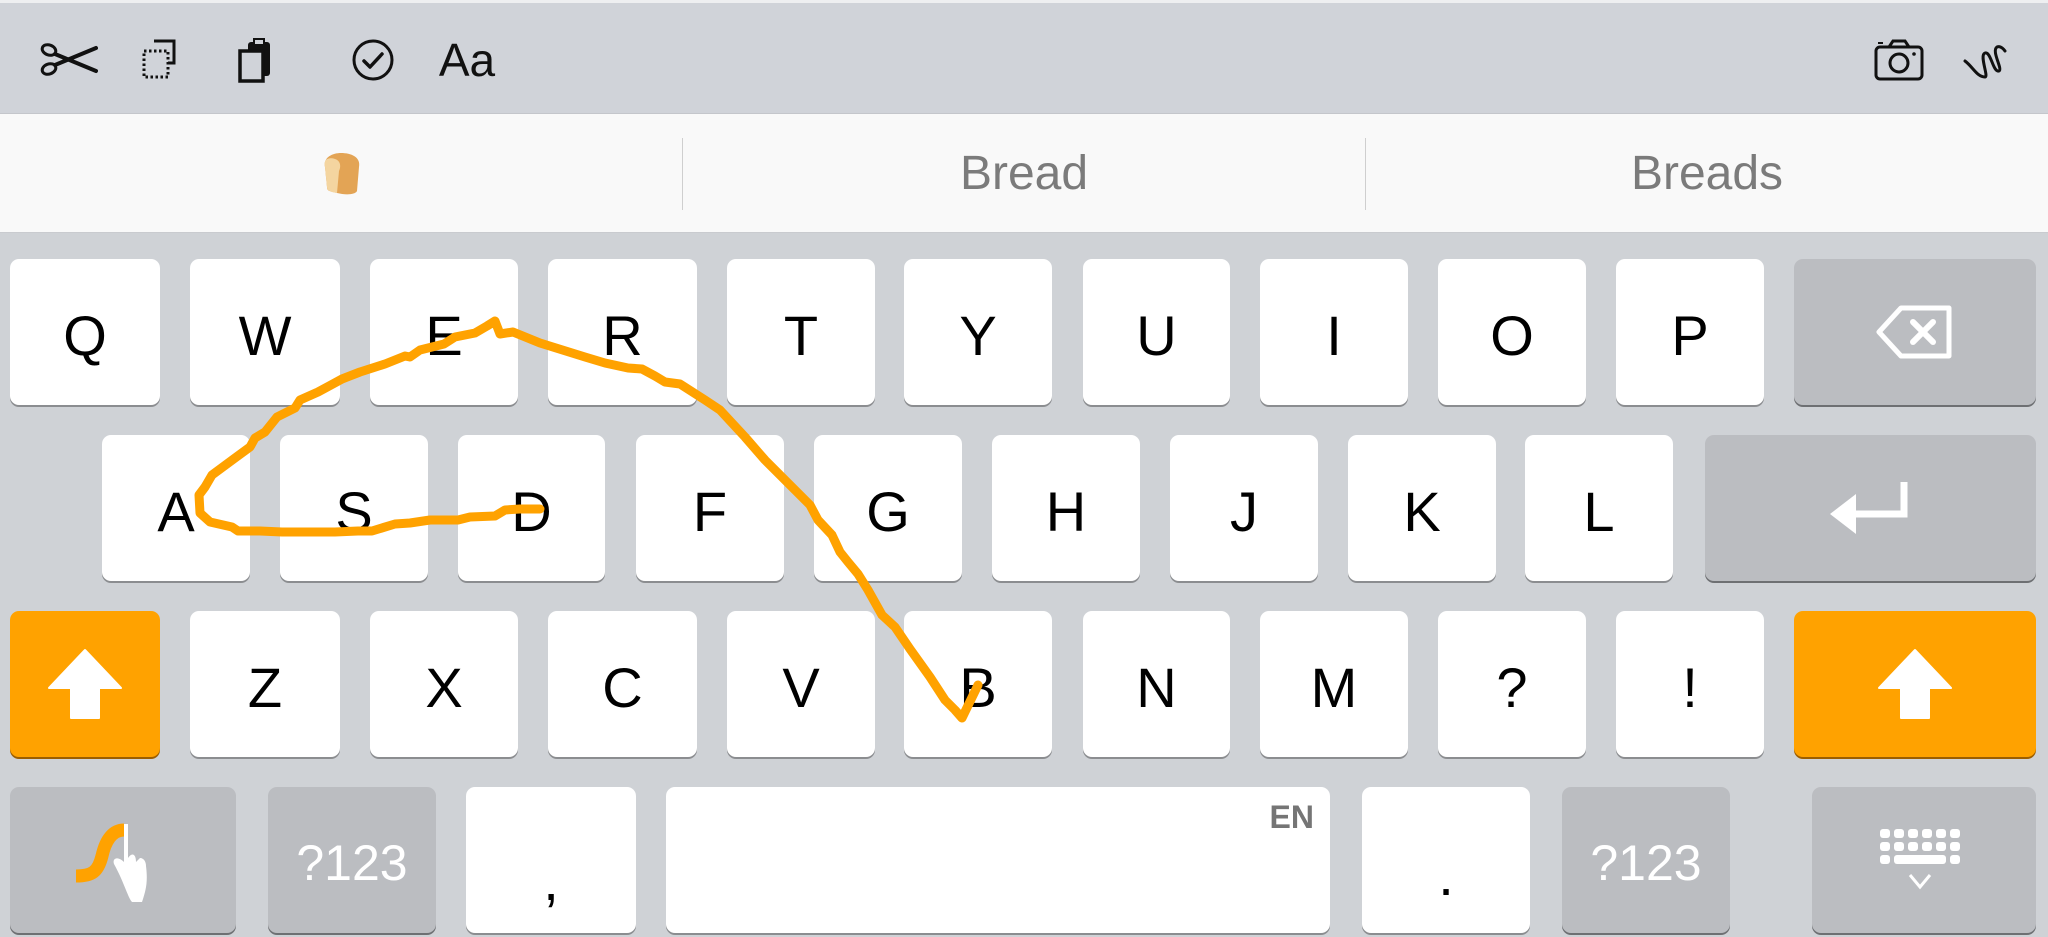  I want to click on key-label: C, so click(622, 687).